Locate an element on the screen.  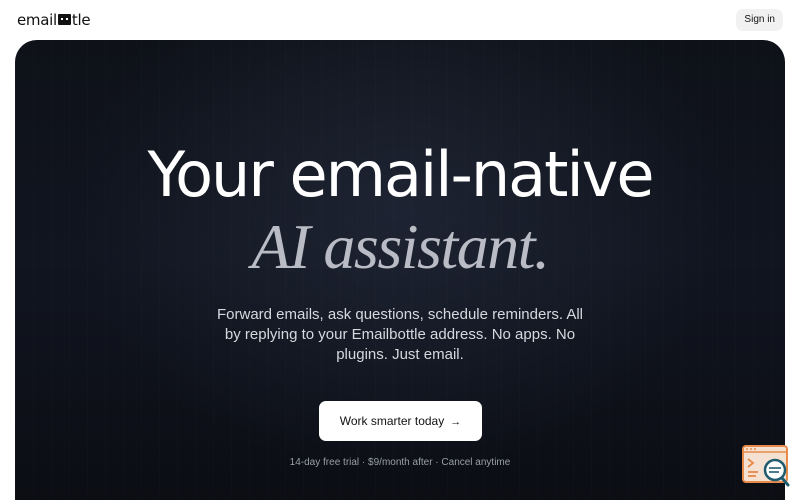
cta-label: Work smarter today is located at coordinates (392, 421).